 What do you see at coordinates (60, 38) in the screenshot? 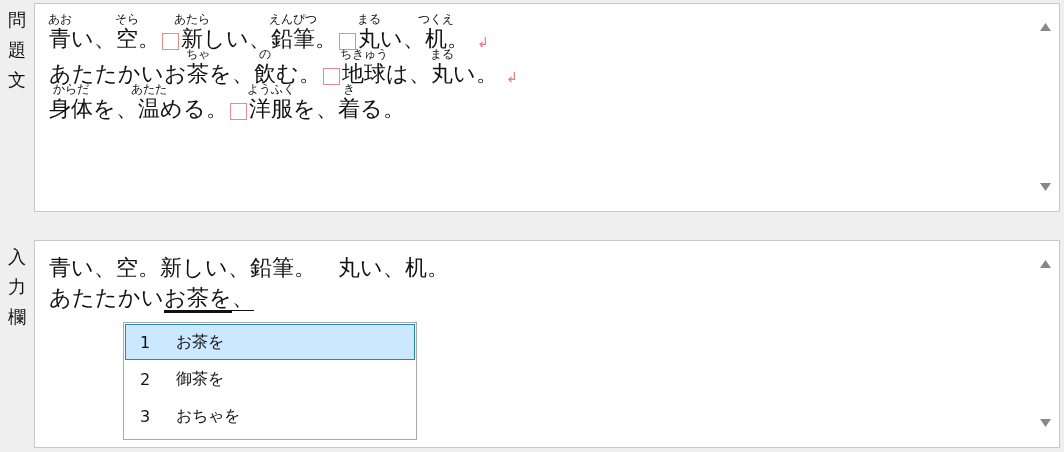
I see `kanji-text: 青` at bounding box center [60, 38].